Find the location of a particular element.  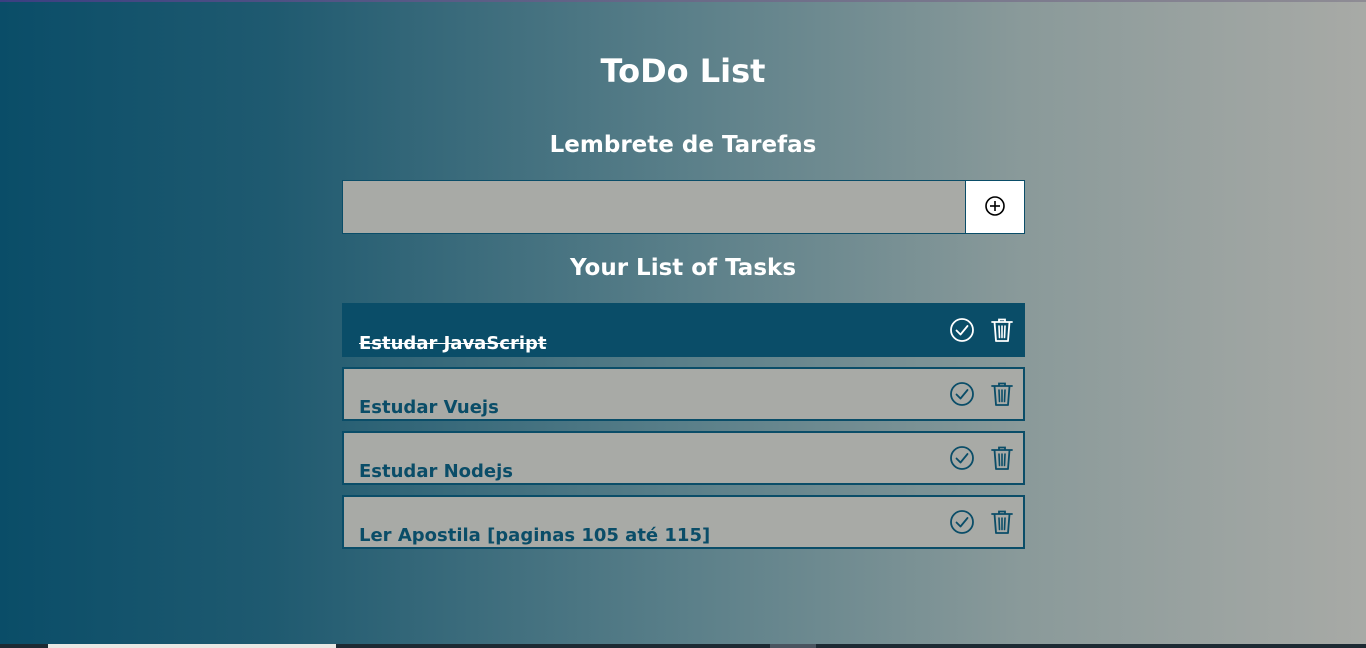

plus-circle-icon is located at coordinates (995, 207).